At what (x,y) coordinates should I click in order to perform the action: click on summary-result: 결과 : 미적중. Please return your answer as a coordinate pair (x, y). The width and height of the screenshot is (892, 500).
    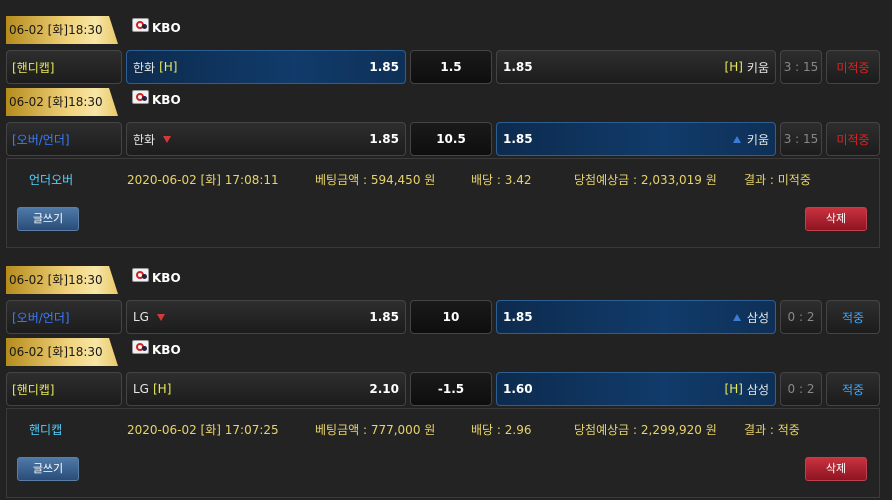
    Looking at the image, I should click on (777, 180).